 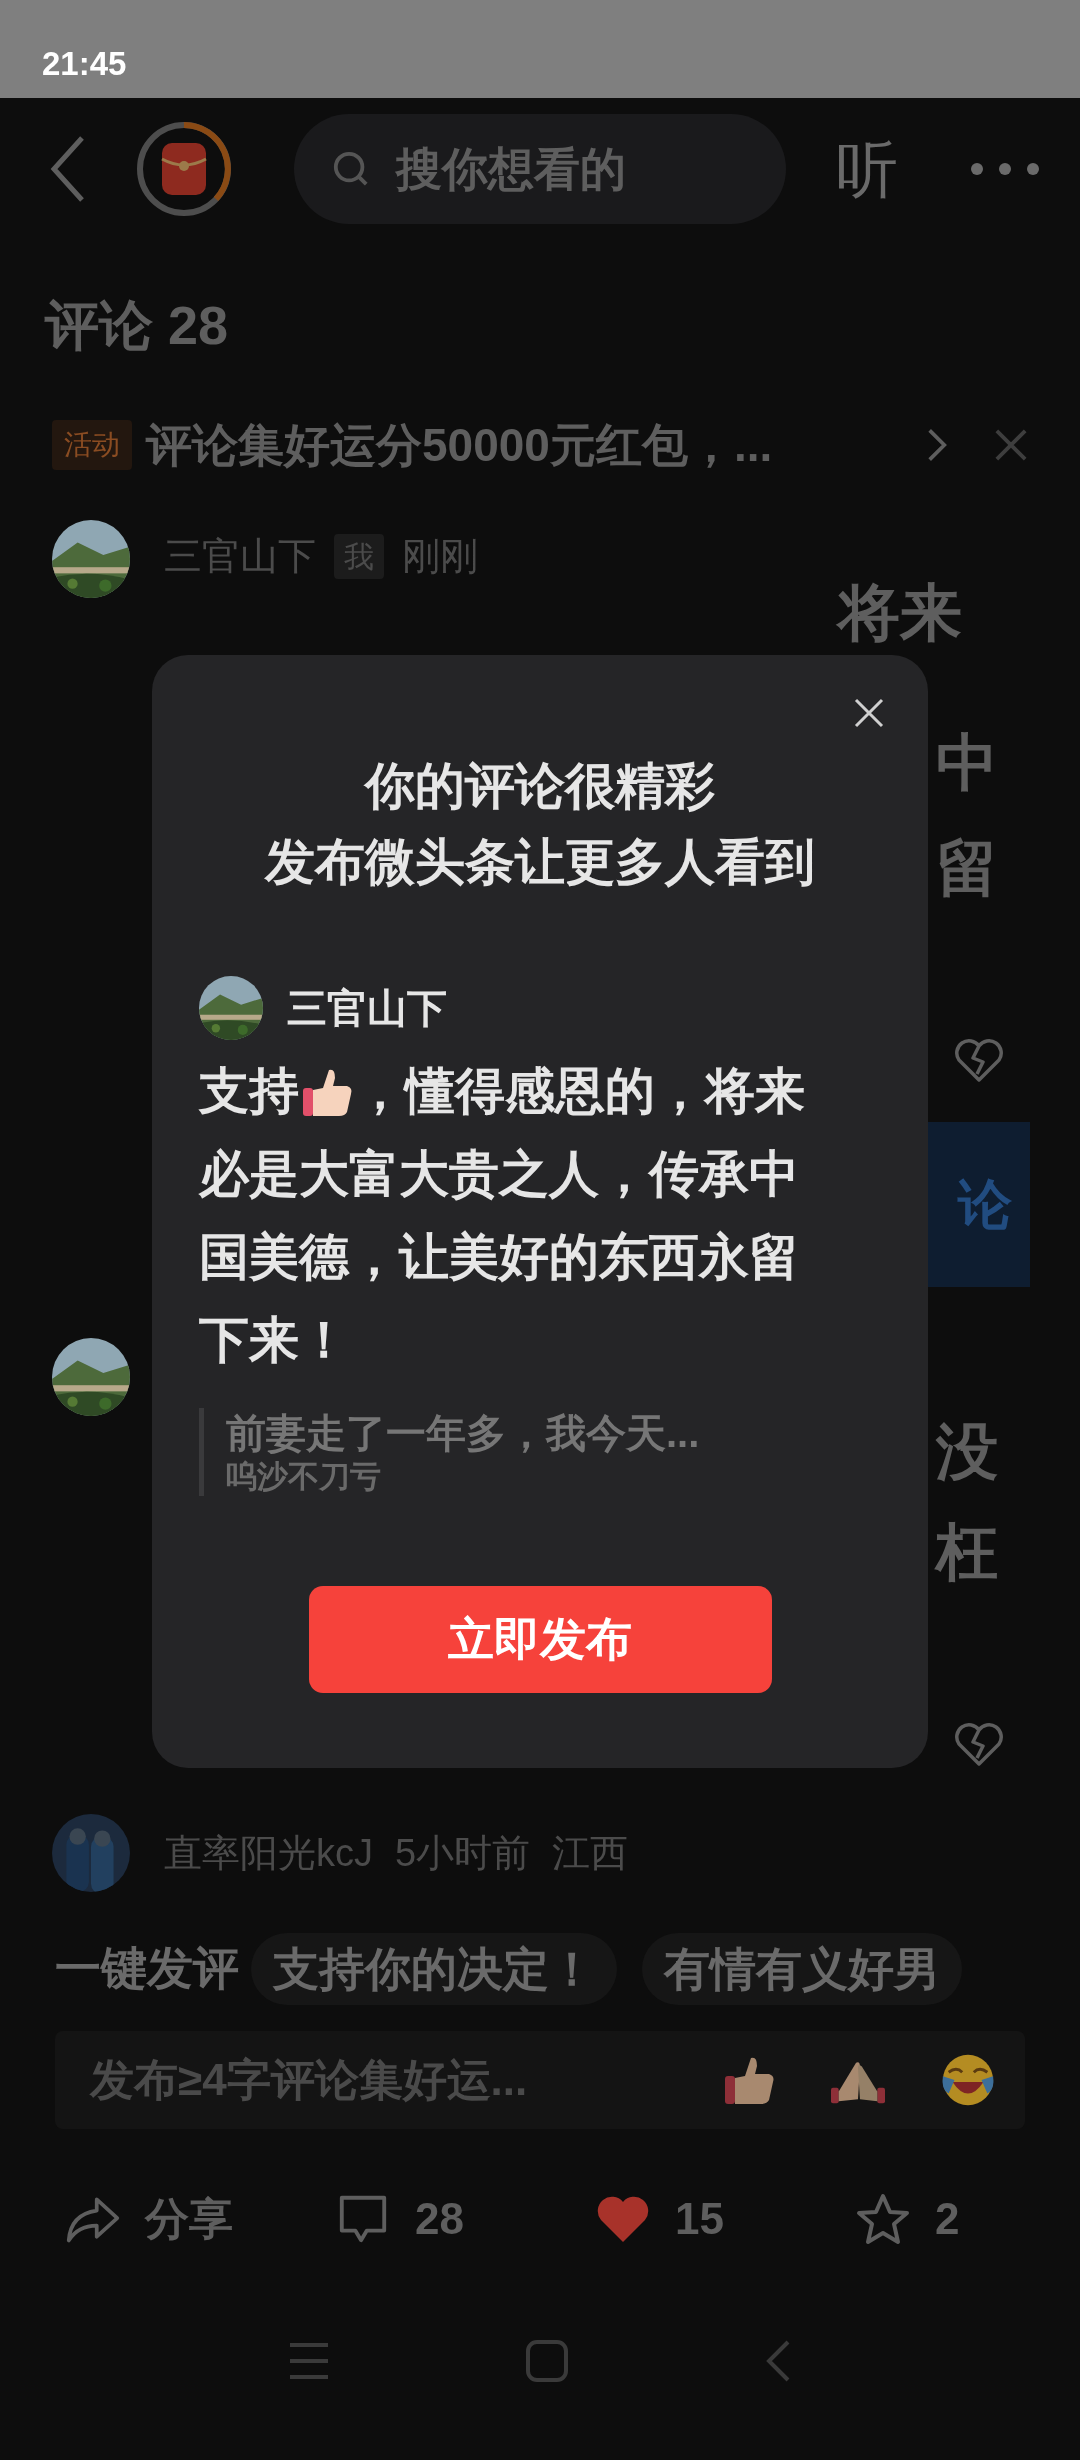 What do you see at coordinates (434, 1968) in the screenshot?
I see `reply-chip: 支持你的决定！` at bounding box center [434, 1968].